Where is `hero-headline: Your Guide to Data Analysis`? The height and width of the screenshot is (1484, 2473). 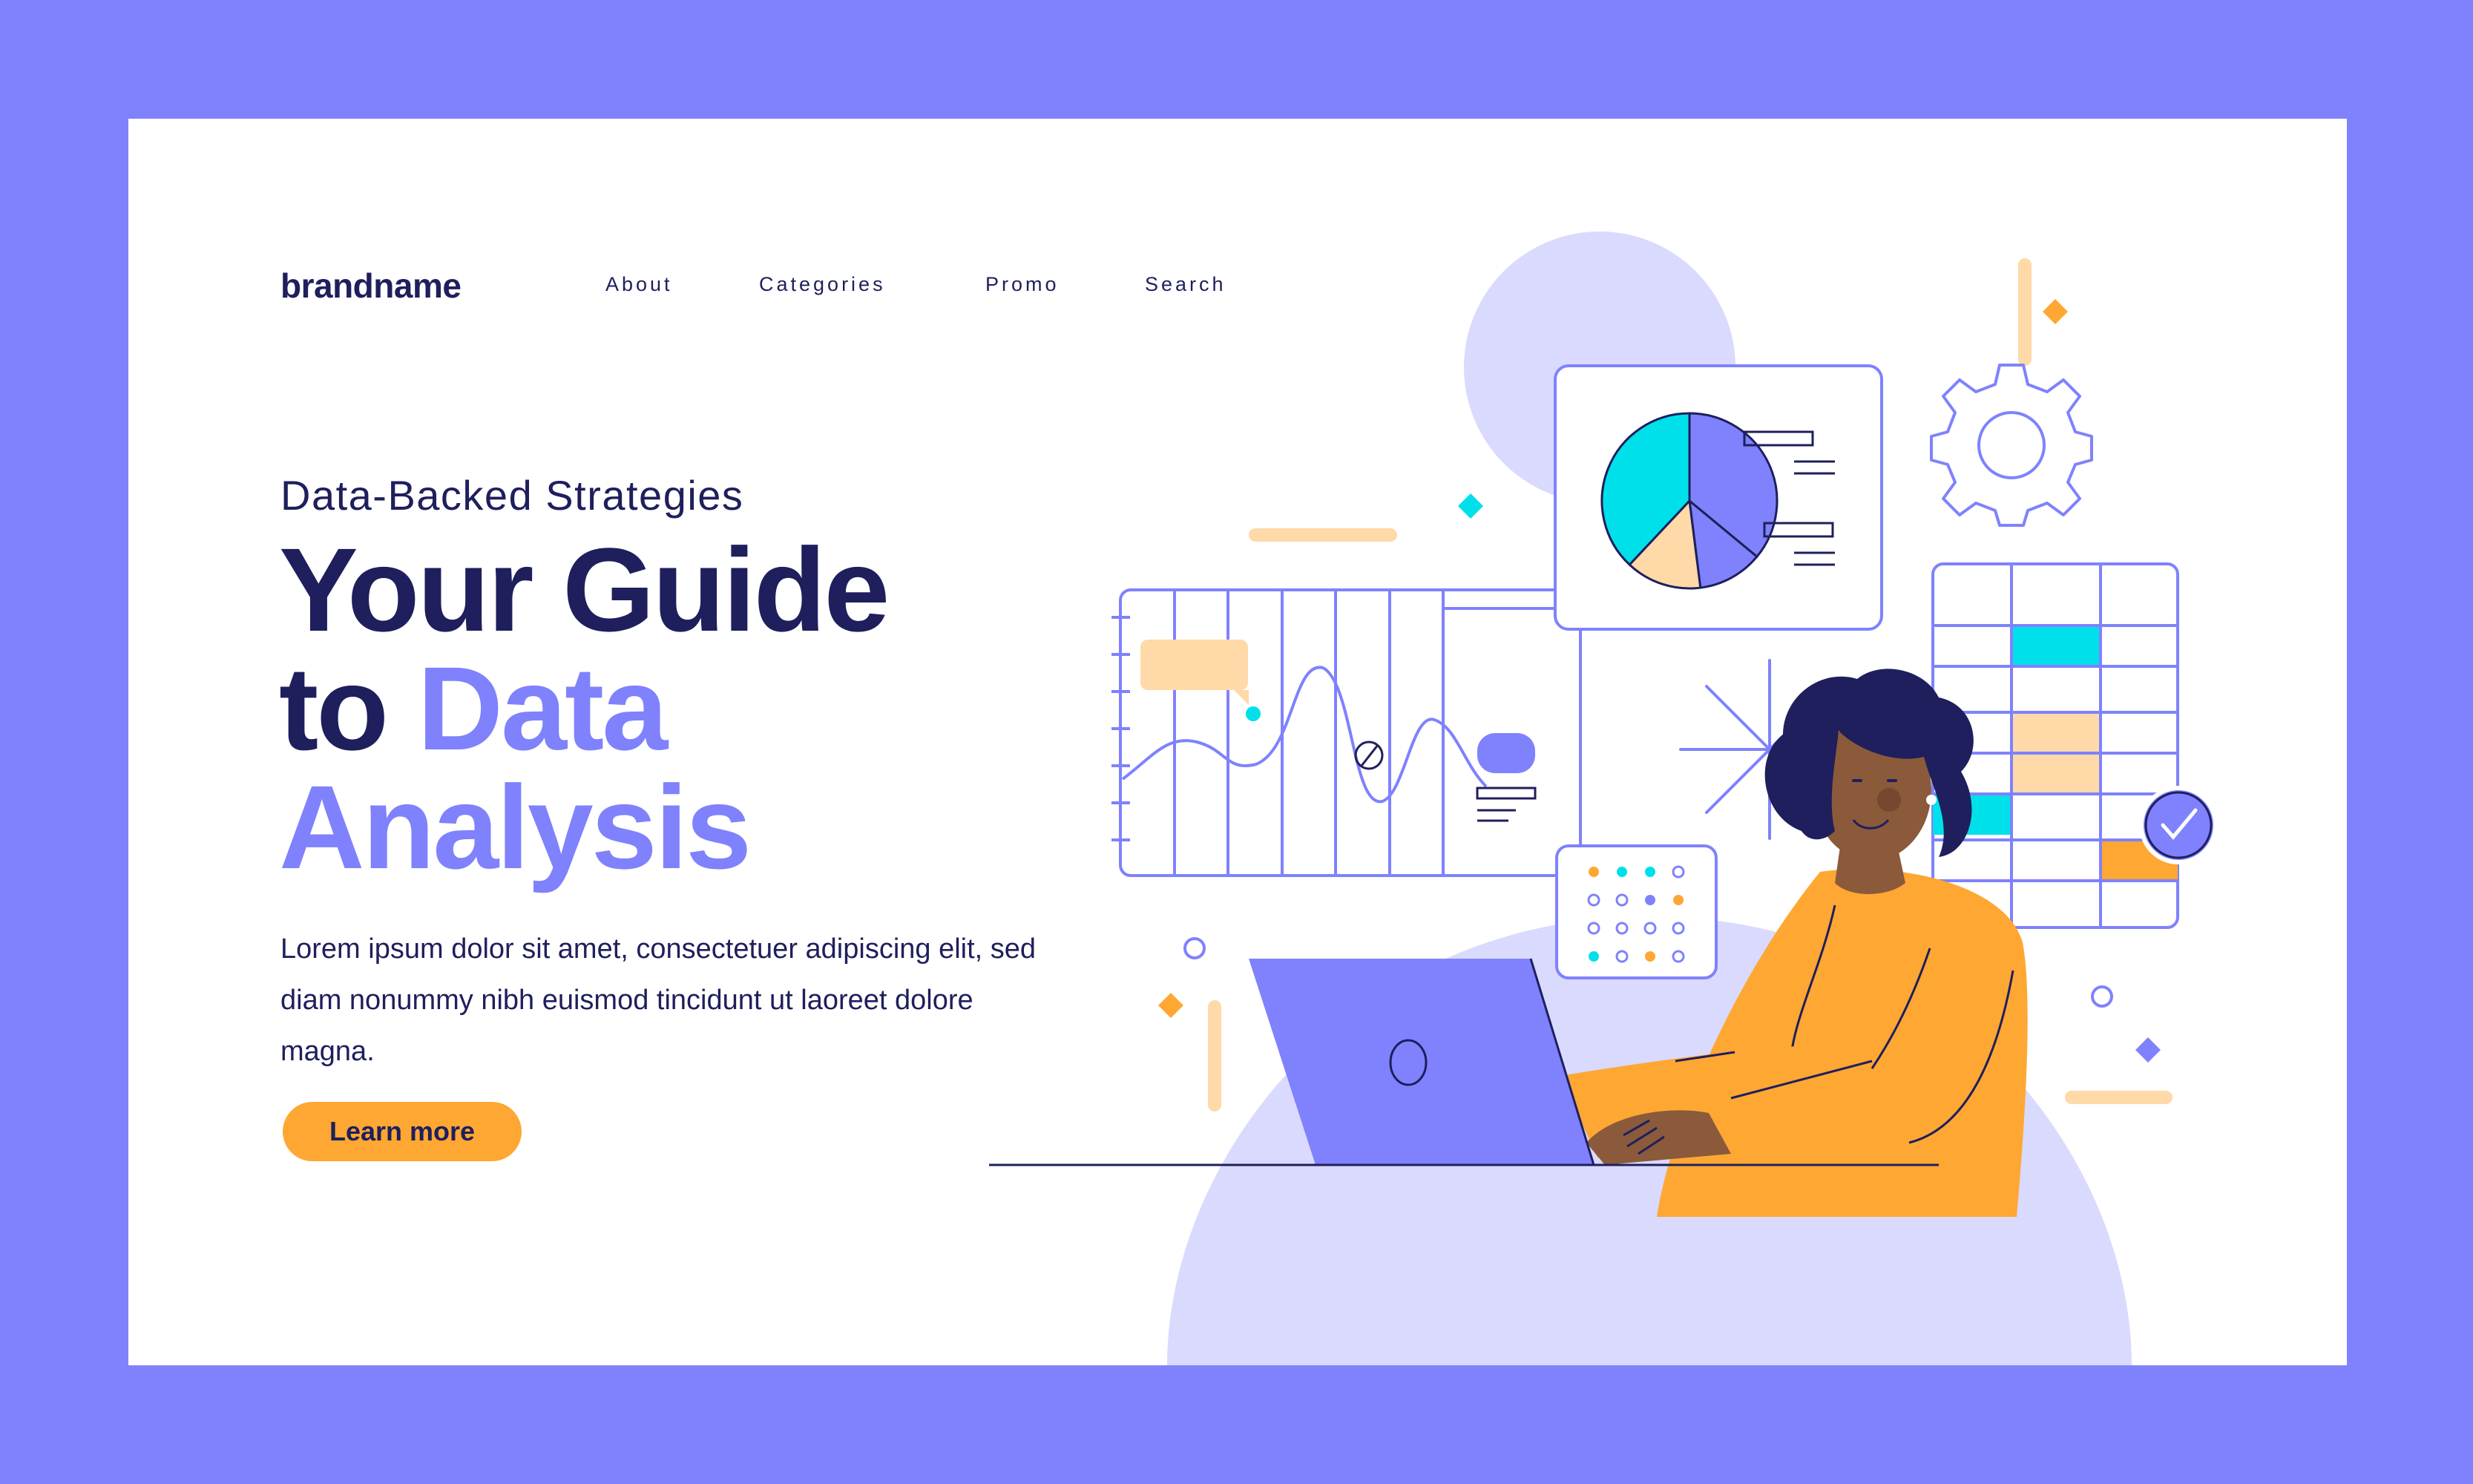
hero-headline: Your Guide to Data Analysis is located at coordinates (584, 709).